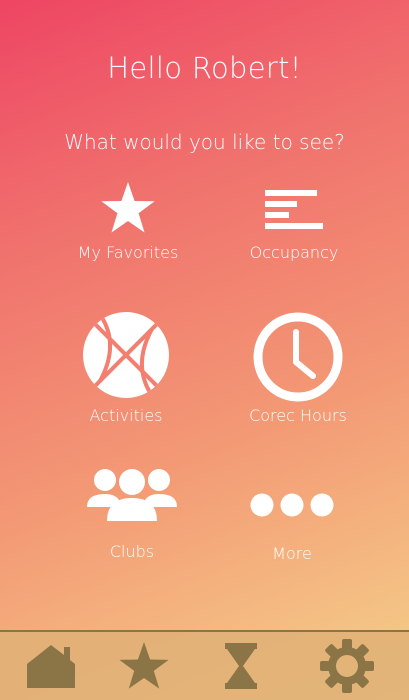  I want to click on tile-activities: Activities, so click(126, 370).